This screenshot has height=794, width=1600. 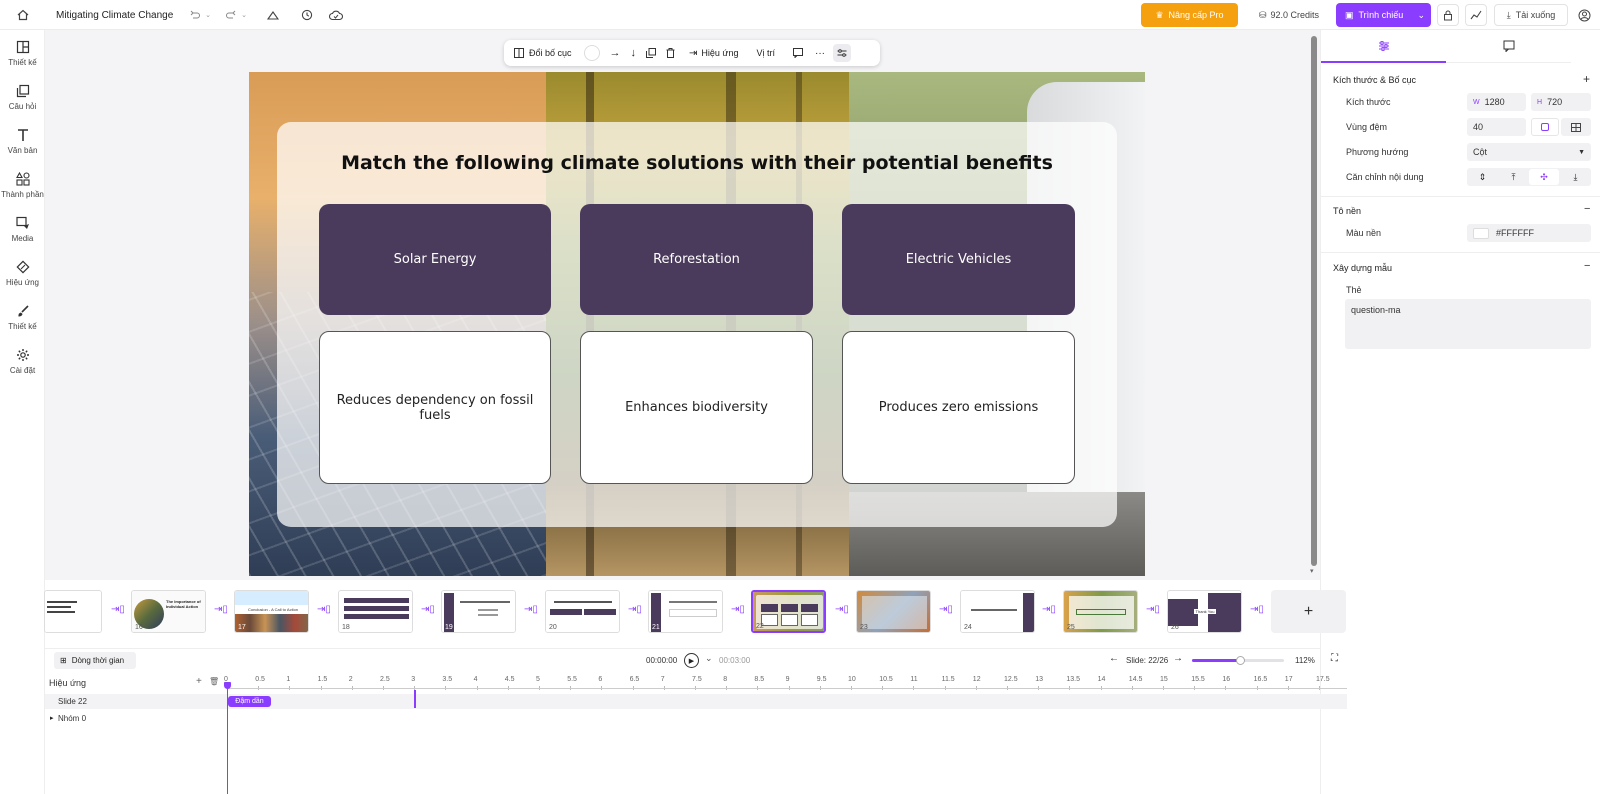 I want to click on width-field: W 1280, so click(x=1496, y=102).